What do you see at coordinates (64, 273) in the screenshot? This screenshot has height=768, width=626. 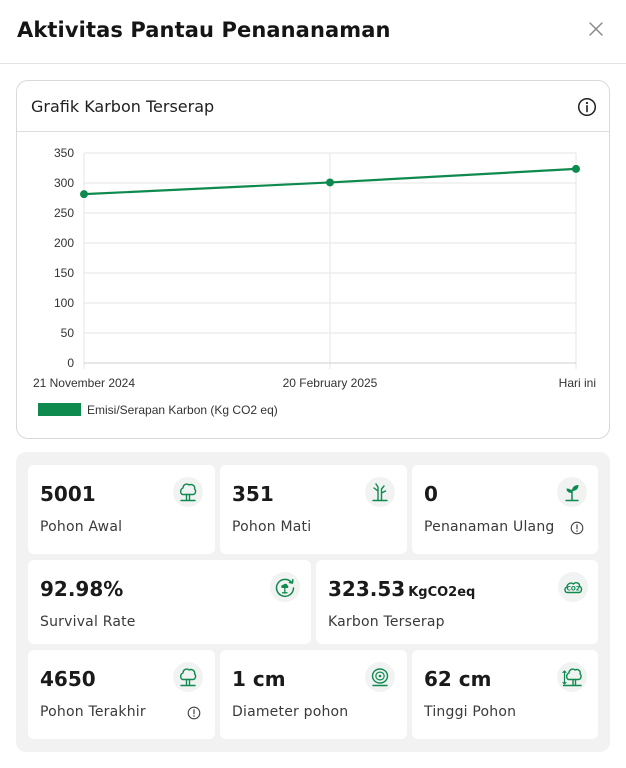 I see `y-tick-label: 150` at bounding box center [64, 273].